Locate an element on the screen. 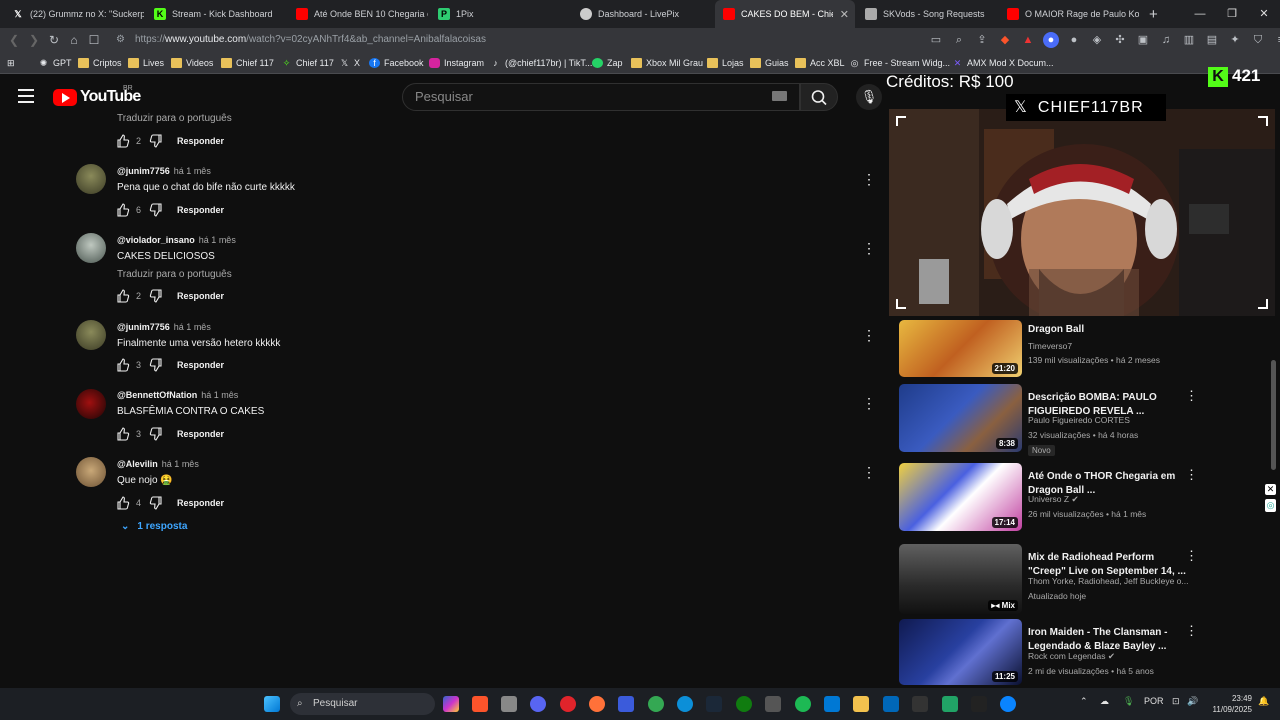  firefox-icon is located at coordinates (597, 704).